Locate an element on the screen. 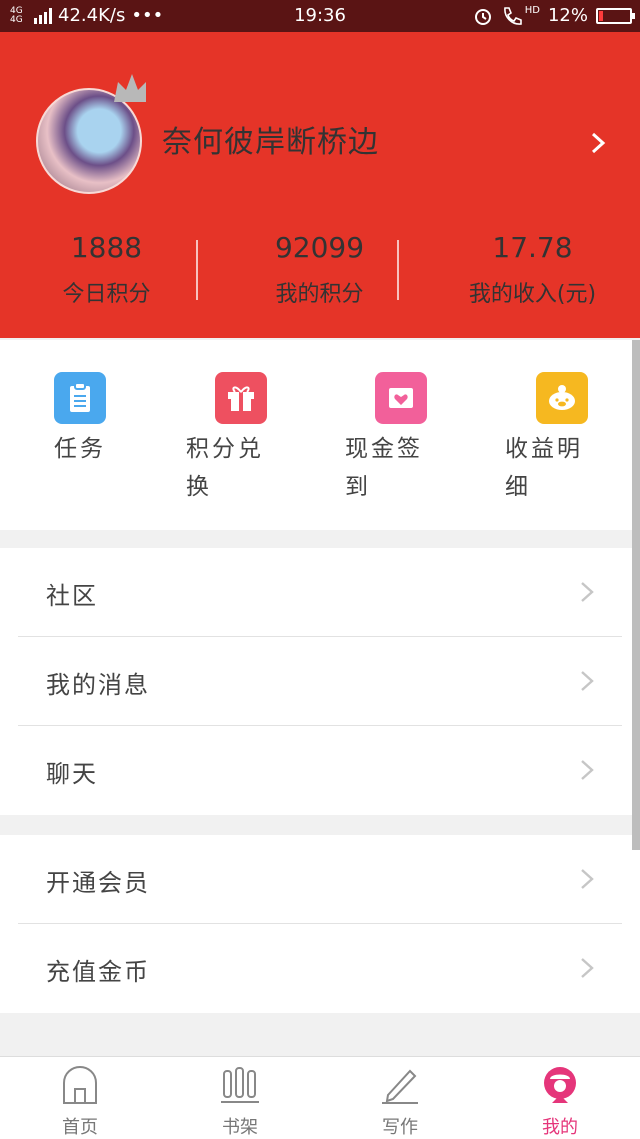  clock: 19:36 is located at coordinates (320, 15).